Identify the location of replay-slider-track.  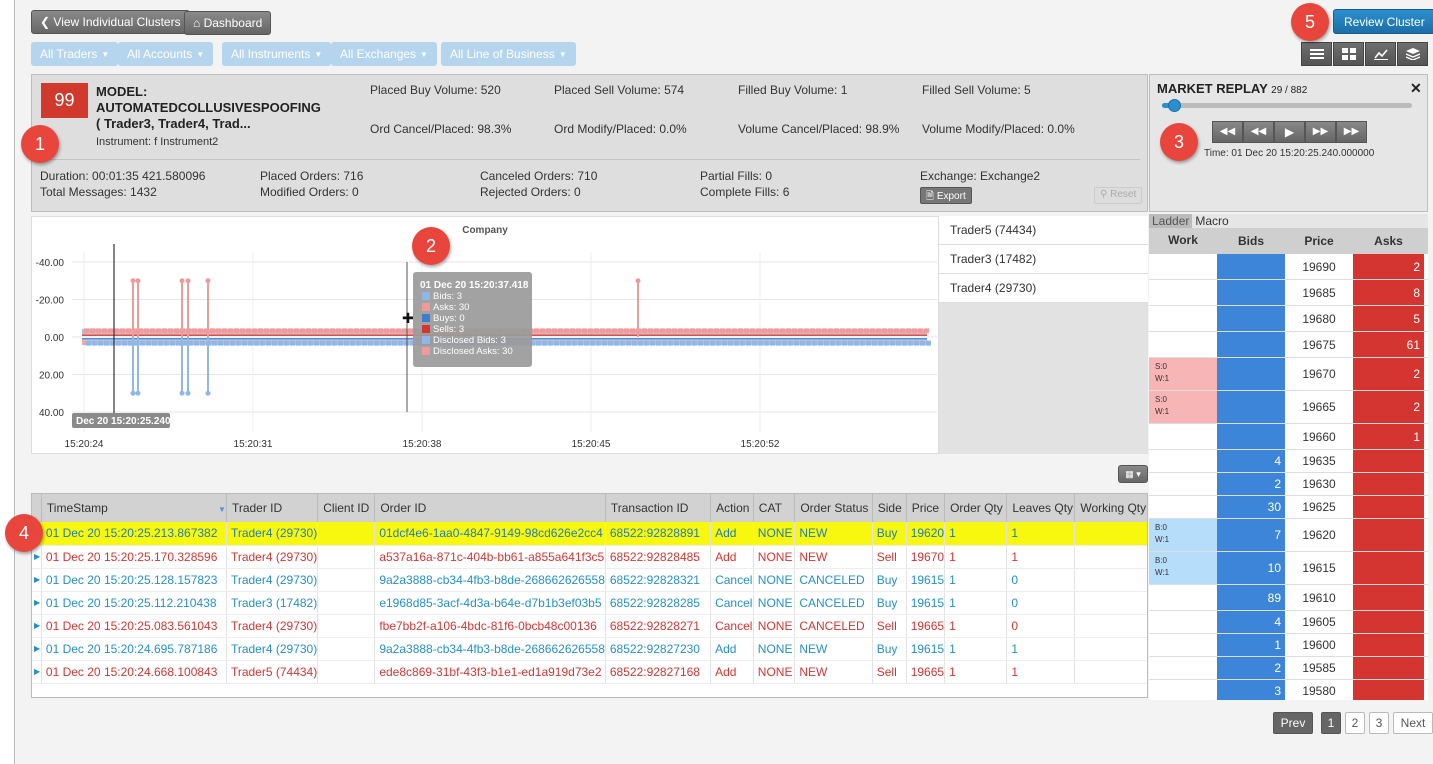
(1287, 105).